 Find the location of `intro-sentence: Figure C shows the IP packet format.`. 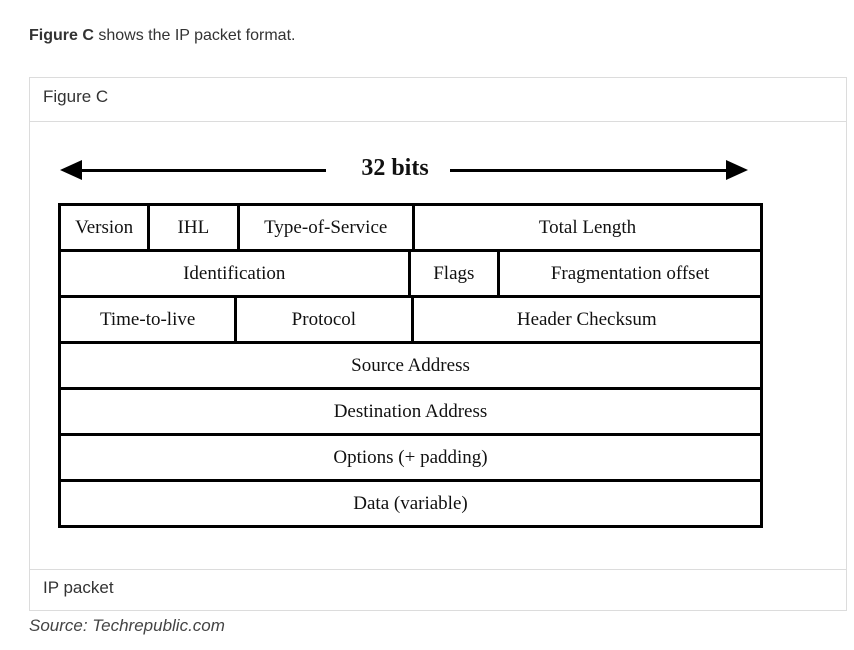

intro-sentence: Figure C shows the IP packet format. is located at coordinates (162, 36).